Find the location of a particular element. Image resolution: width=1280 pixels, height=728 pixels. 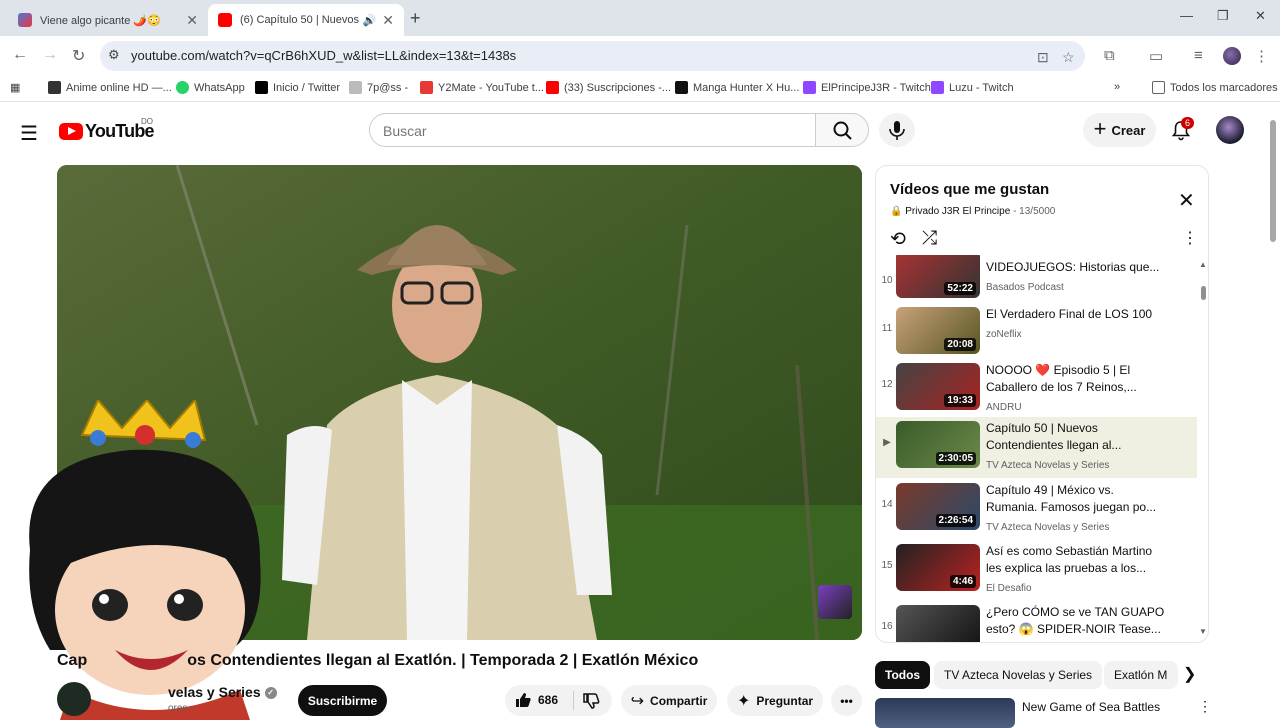

tab-inactive: Viene algo picante 🌶️😳 ✕ is located at coordinates (108, 20).